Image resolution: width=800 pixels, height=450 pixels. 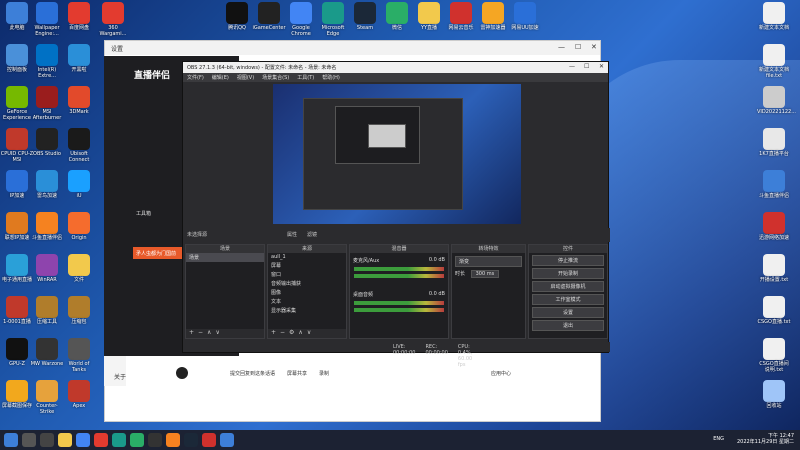 What do you see at coordinates (307, 310) in the screenshot?
I see `source-item: 显示器采集` at bounding box center [307, 310].